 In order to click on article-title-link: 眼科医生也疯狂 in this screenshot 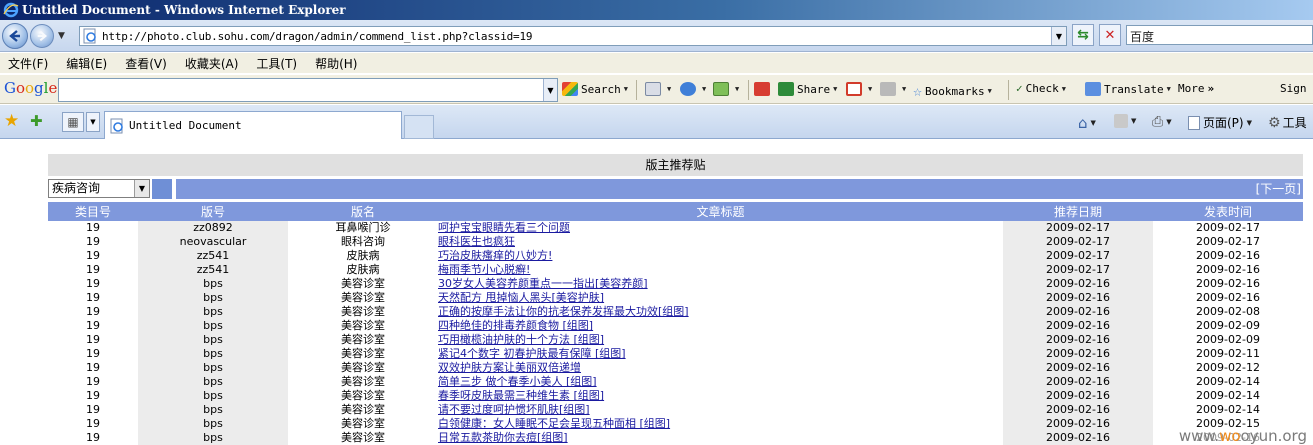, I will do `click(476, 241)`.